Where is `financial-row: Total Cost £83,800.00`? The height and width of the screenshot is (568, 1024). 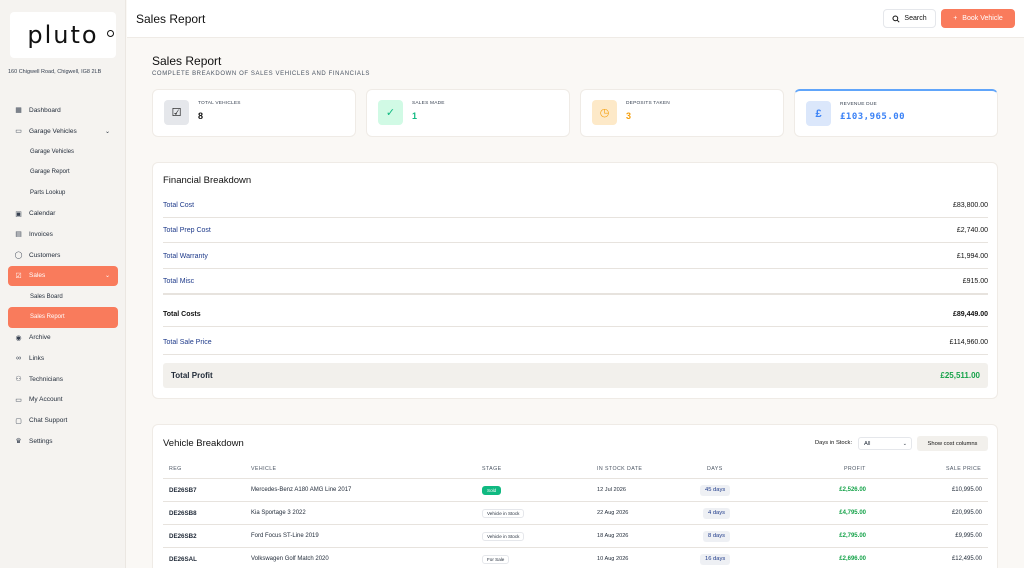
financial-row: Total Cost £83,800.00 is located at coordinates (575, 205).